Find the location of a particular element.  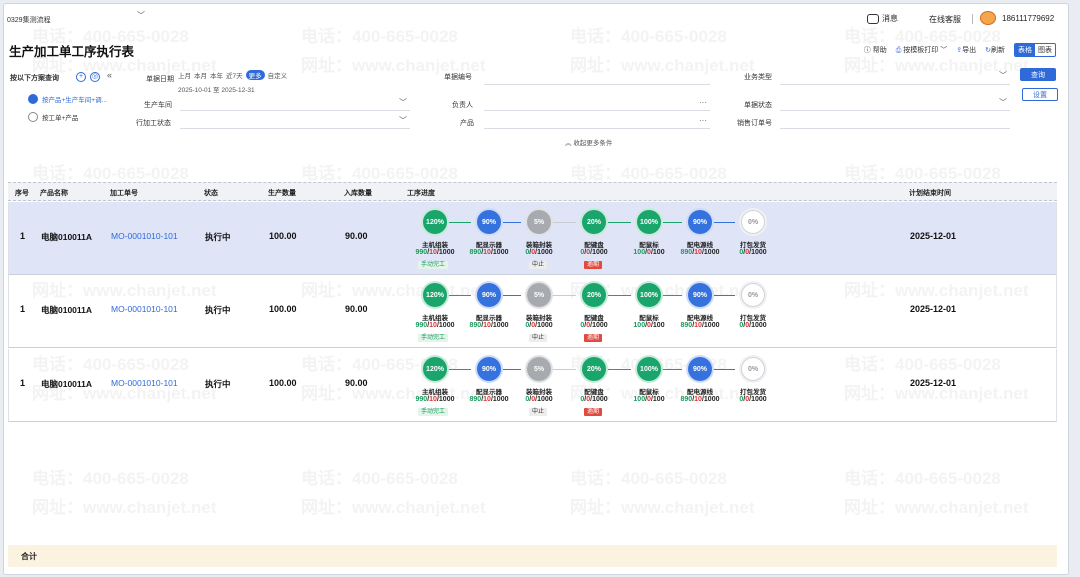

header-end-time: 计划结束时间 is located at coordinates (930, 193).